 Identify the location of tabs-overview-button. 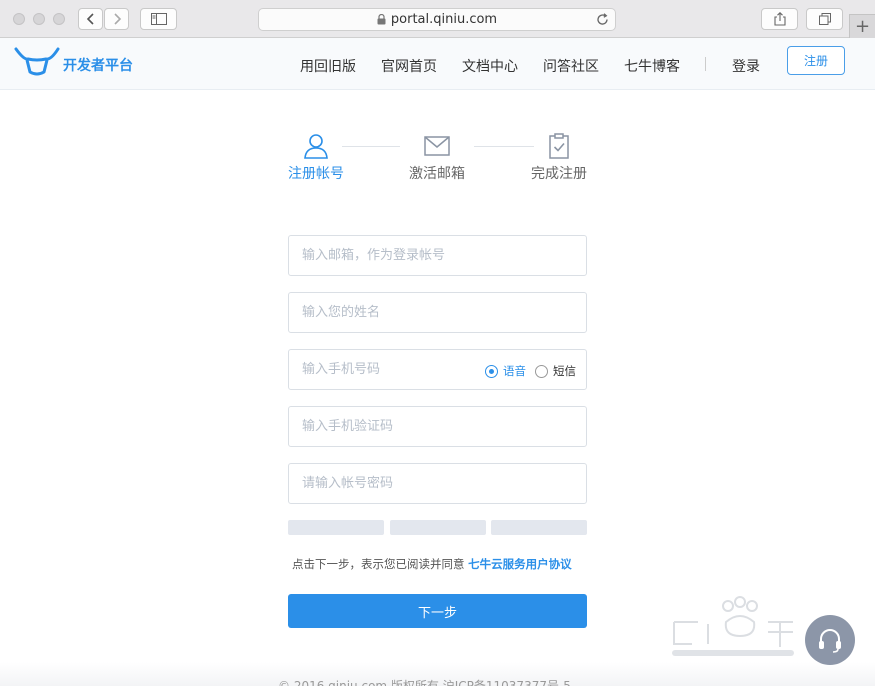
(824, 19).